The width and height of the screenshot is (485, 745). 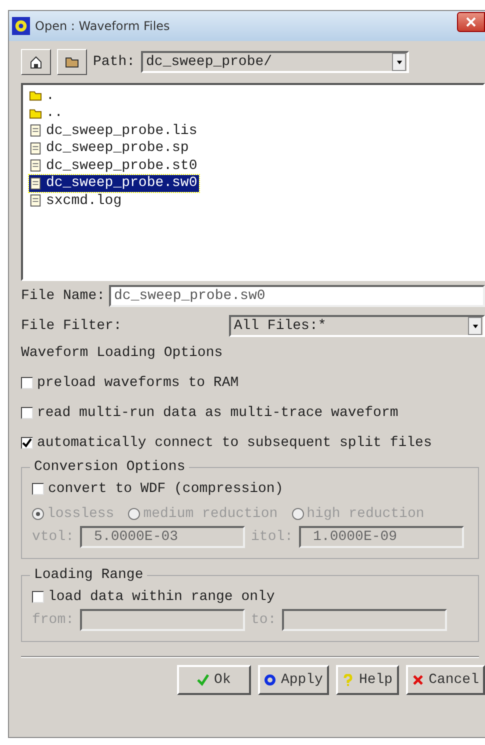 What do you see at coordinates (71, 326) in the screenshot?
I see `file-filter-label: File Filter:` at bounding box center [71, 326].